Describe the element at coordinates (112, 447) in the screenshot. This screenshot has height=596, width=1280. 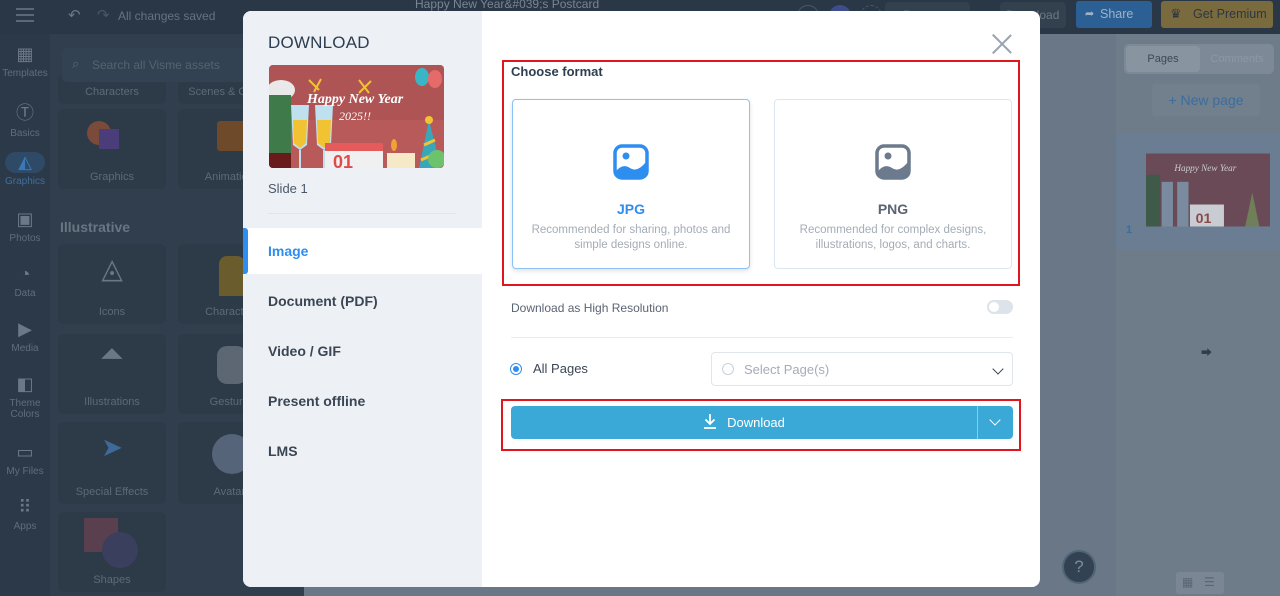
I see `paper-plane-illustration: ➤` at that location.